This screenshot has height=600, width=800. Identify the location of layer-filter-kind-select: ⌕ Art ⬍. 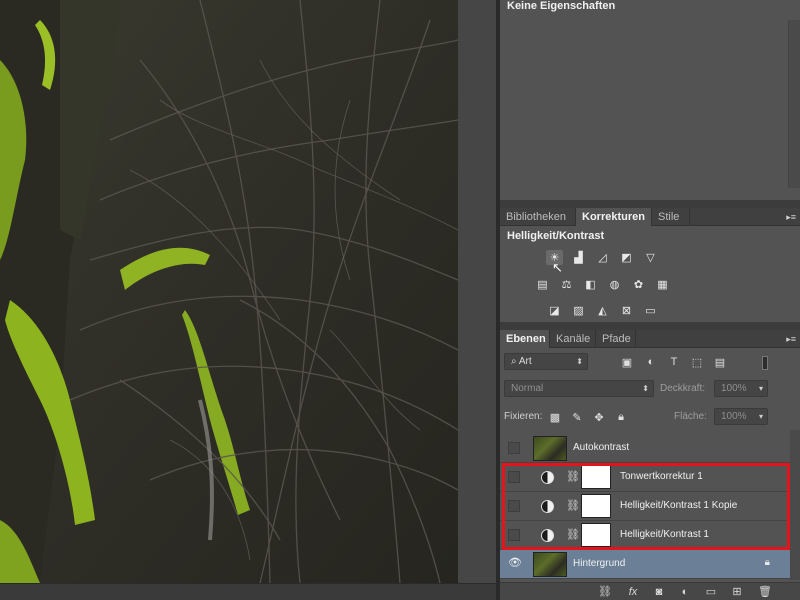
(546, 361).